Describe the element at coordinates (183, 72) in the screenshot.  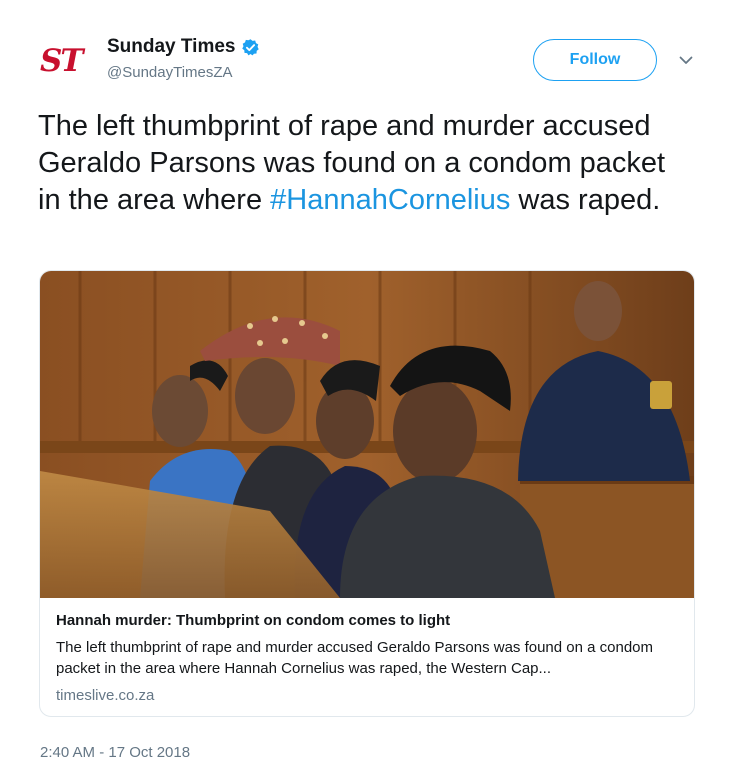
I see `account-handle: @SundayTimesZA` at that location.